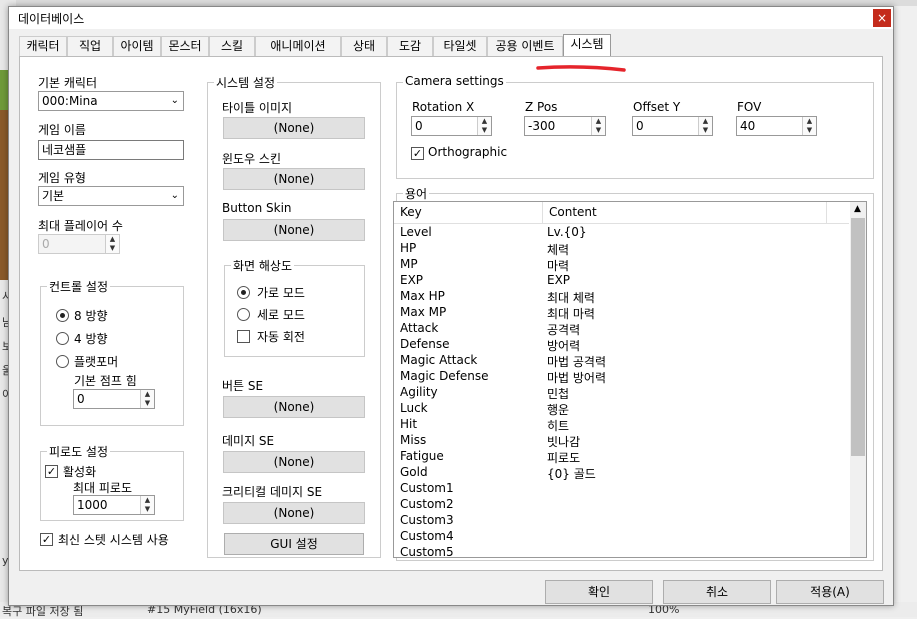 The image size is (917, 619). What do you see at coordinates (882, 18) in the screenshot?
I see `close-button: ×` at bounding box center [882, 18].